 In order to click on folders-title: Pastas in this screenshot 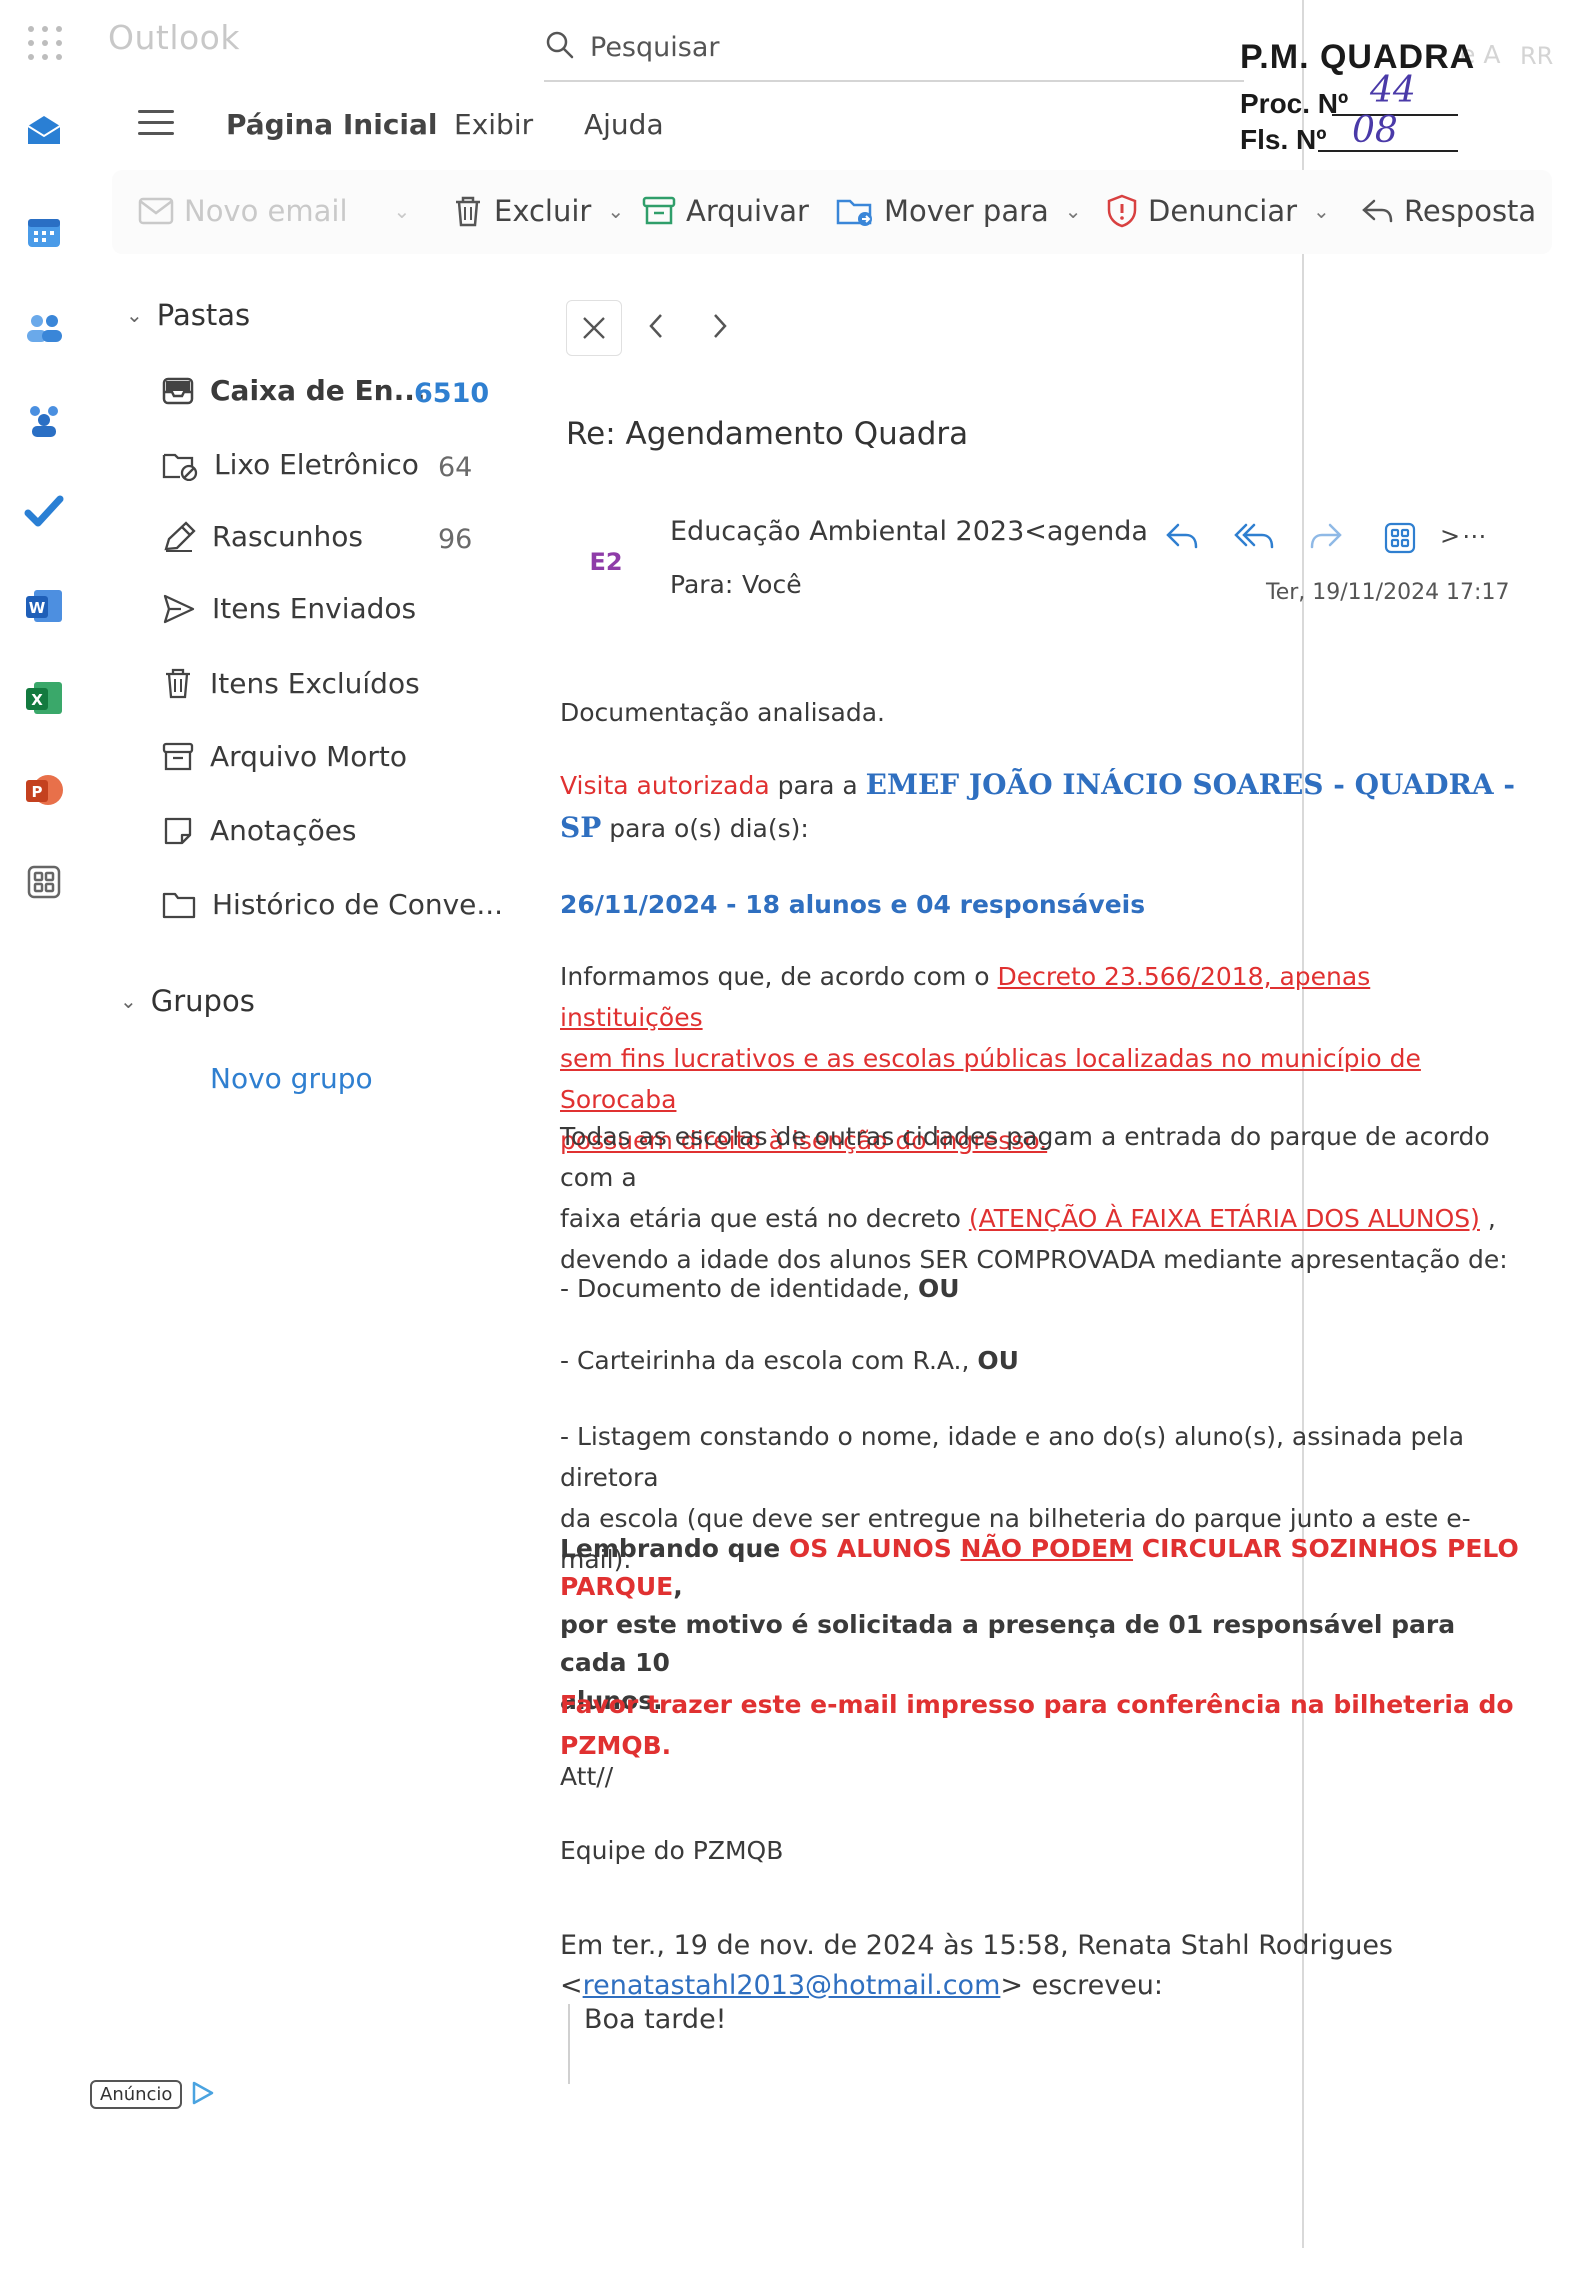, I will do `click(203, 315)`.